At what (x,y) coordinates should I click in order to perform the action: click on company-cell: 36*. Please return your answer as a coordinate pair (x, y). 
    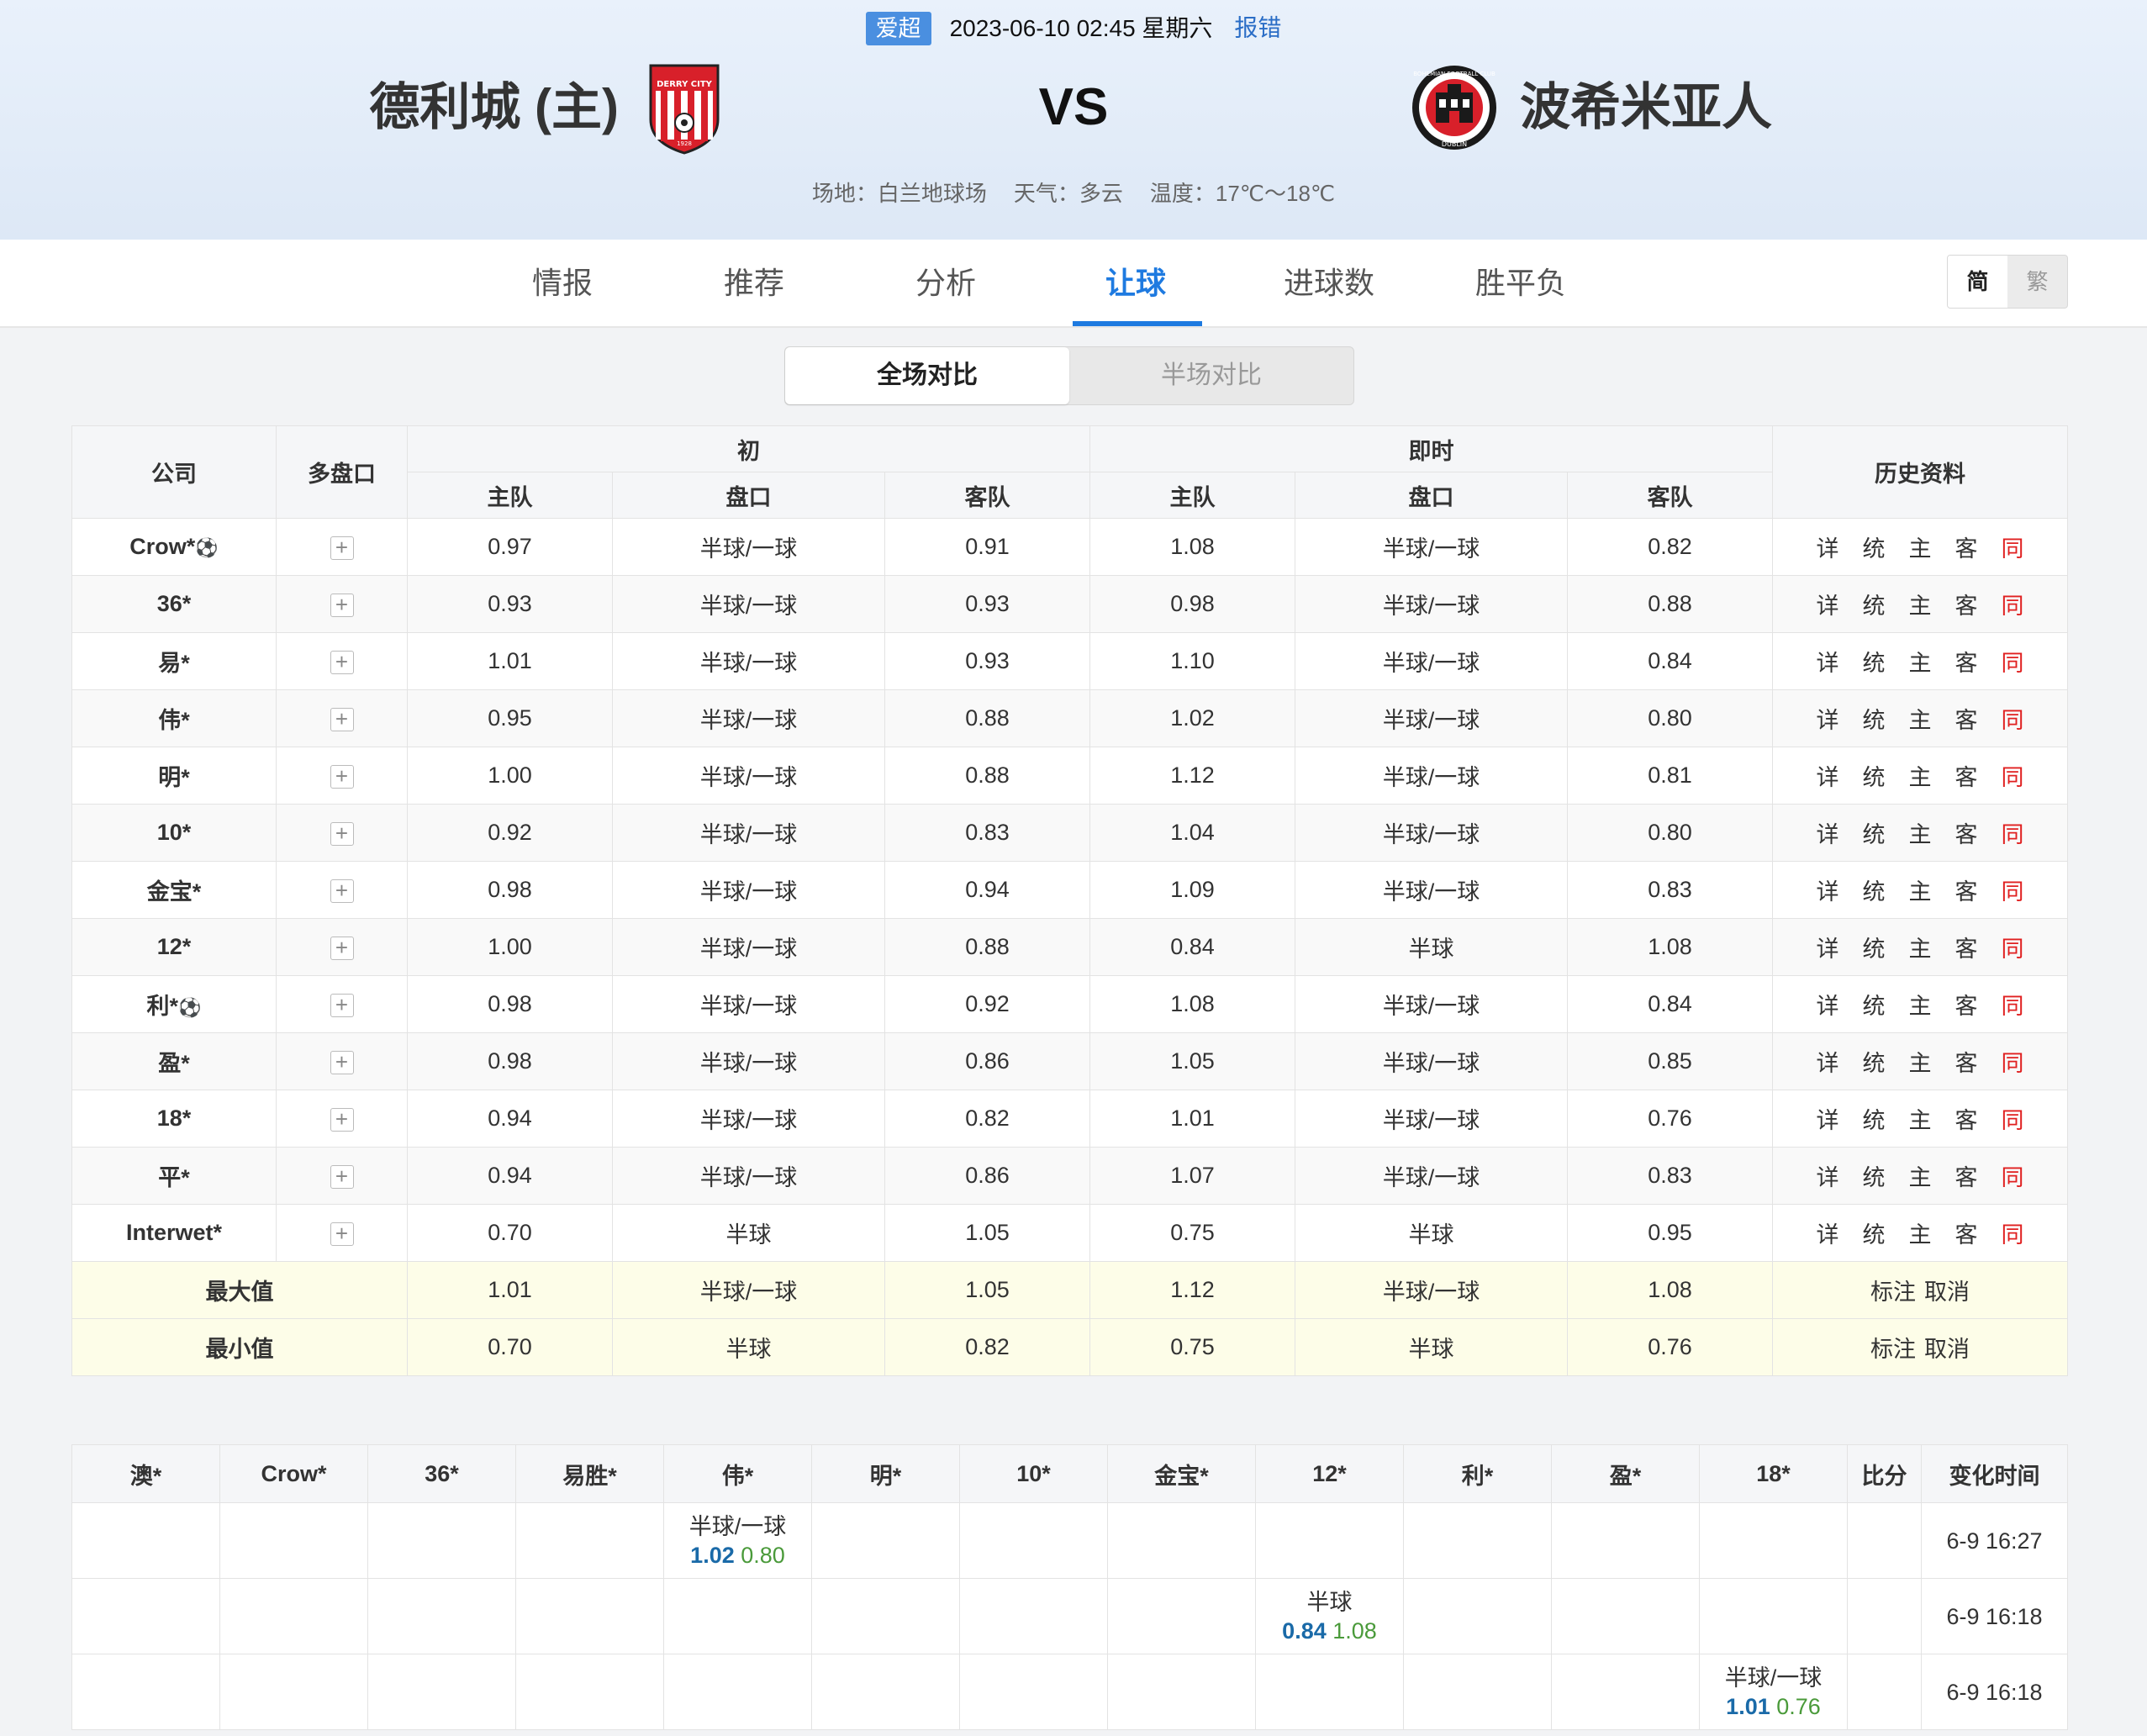
    Looking at the image, I should click on (174, 604).